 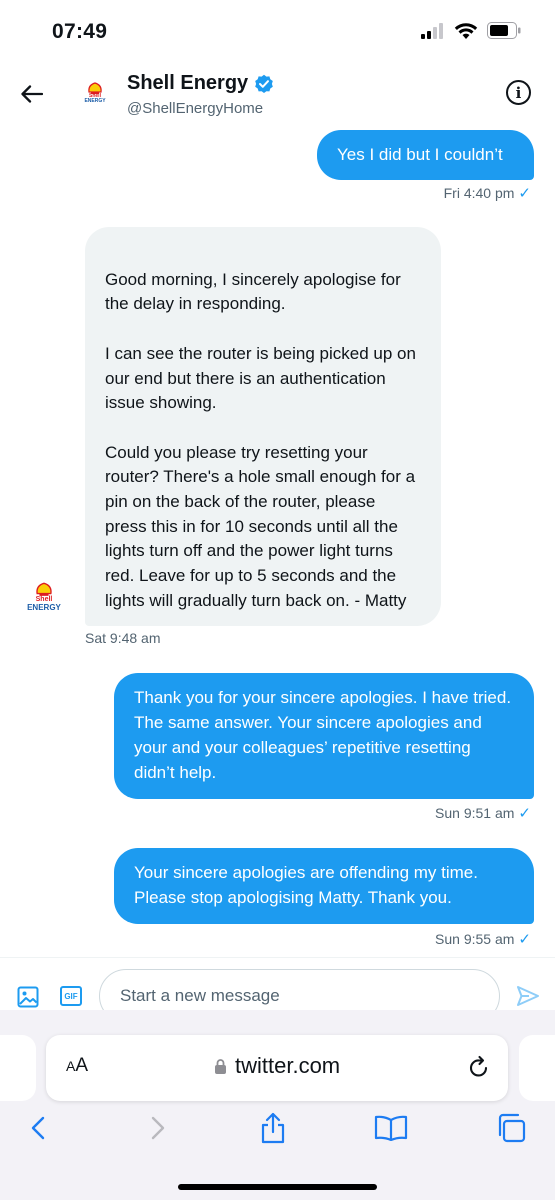 I want to click on message-meta: Sun 9:51 am ✓, so click(x=483, y=813).